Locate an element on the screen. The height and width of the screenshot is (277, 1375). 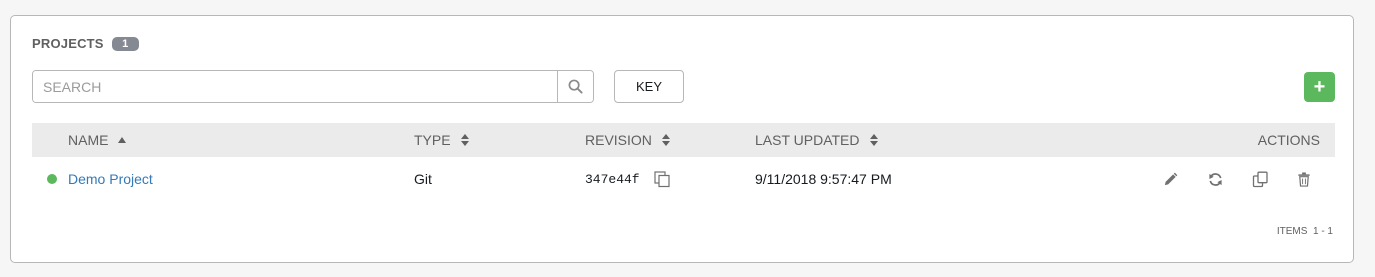
items-range: 1 - 1 is located at coordinates (1322, 231).